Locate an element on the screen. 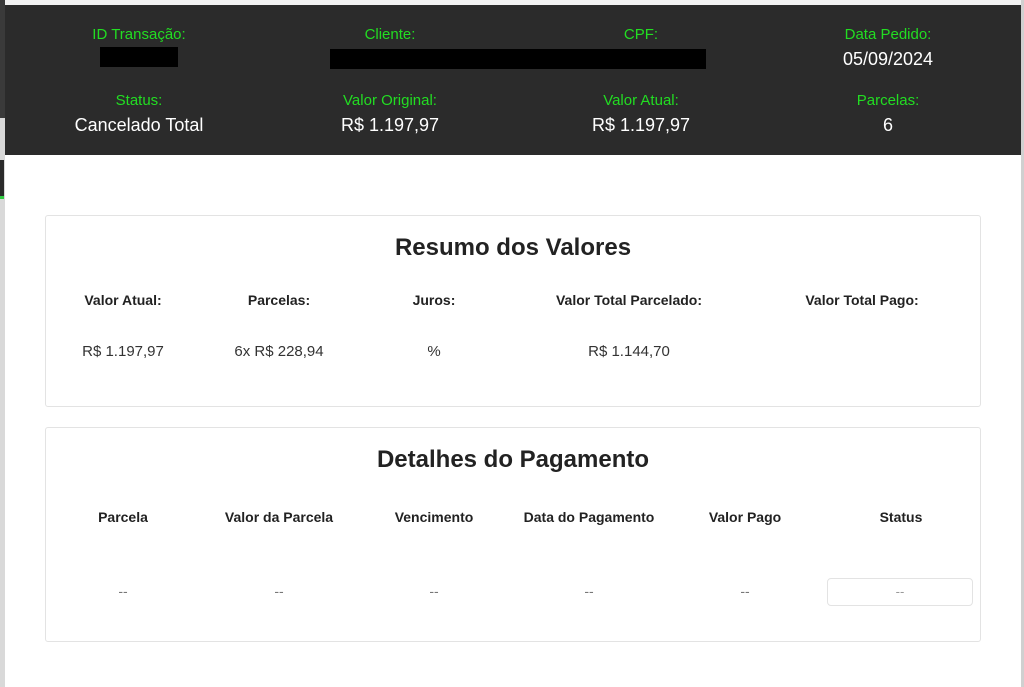  resumo-valores-title: Resumo dos Valores is located at coordinates (513, 247).